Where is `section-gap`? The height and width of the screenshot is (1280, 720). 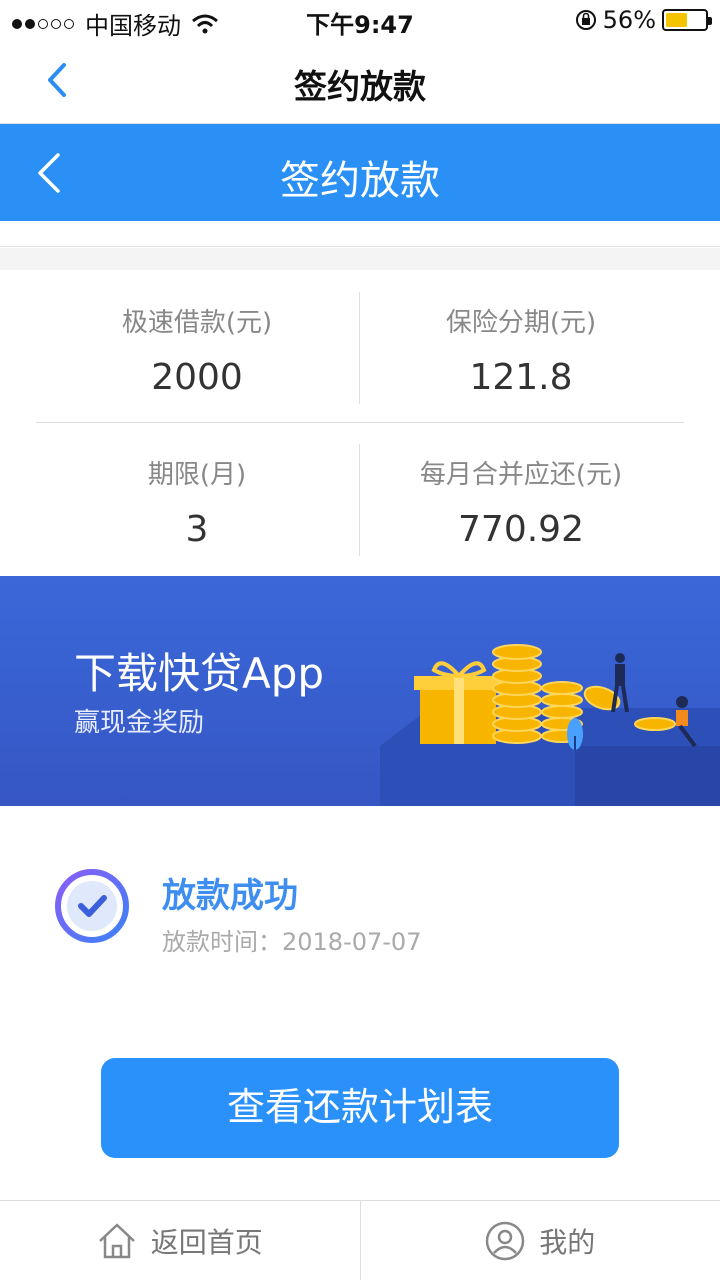 section-gap is located at coordinates (360, 259).